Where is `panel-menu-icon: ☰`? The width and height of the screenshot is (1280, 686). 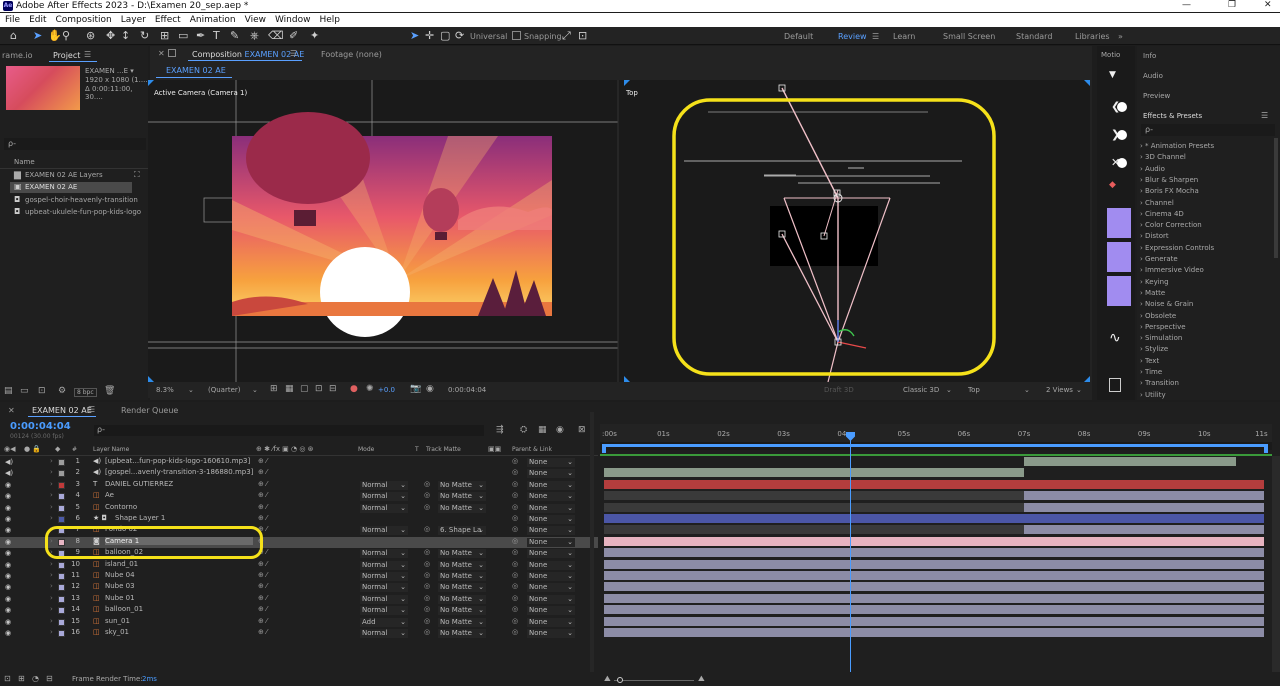
panel-menu-icon: ☰ is located at coordinates (87, 54).